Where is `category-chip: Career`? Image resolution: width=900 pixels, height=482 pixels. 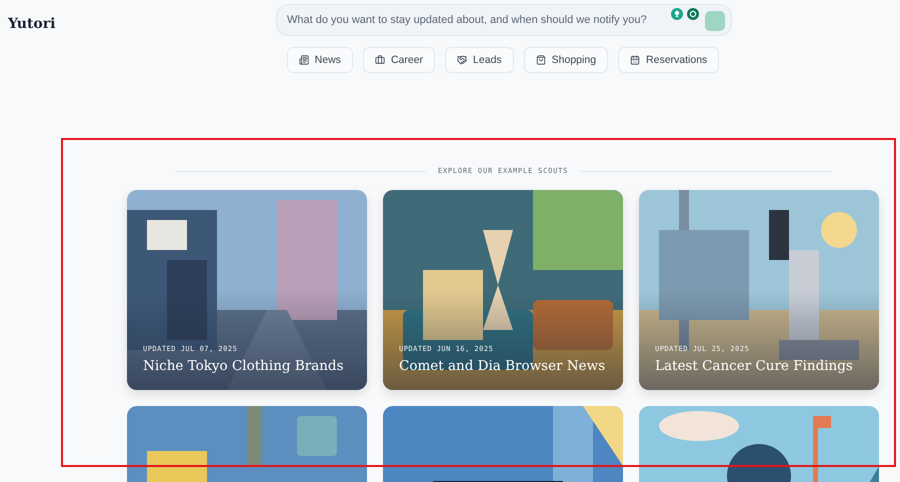 category-chip: Career is located at coordinates (399, 60).